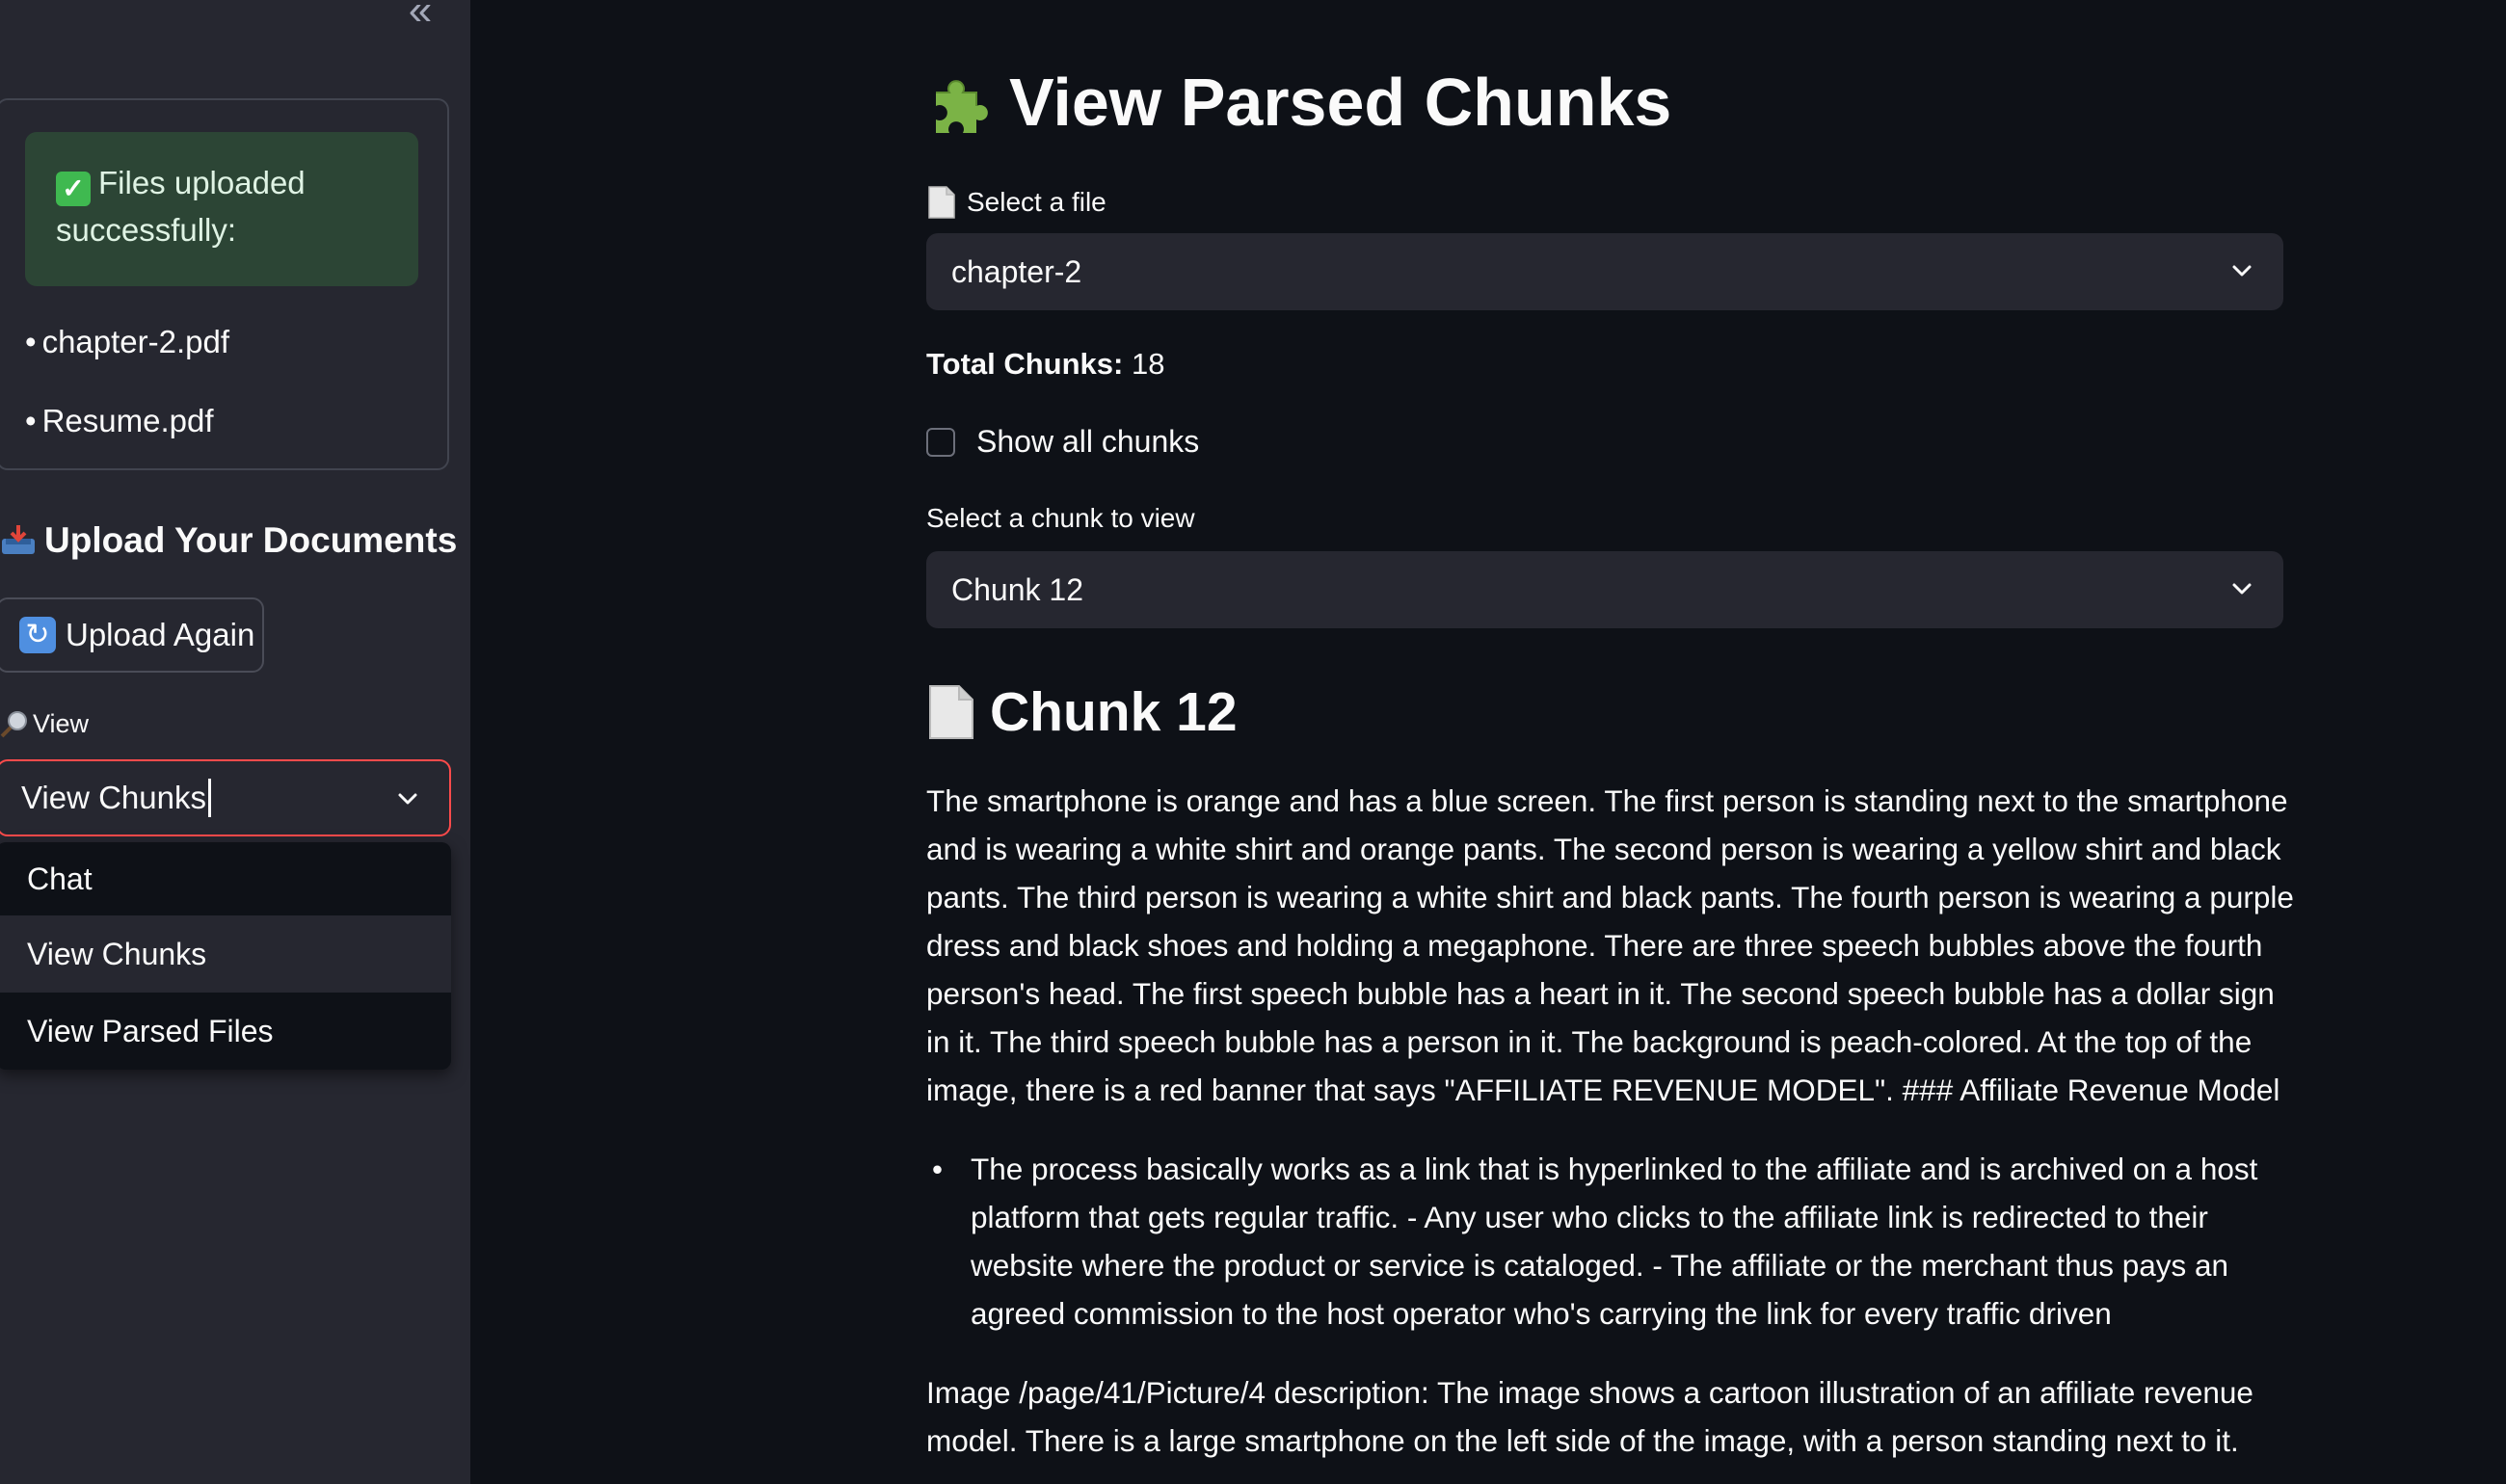 The height and width of the screenshot is (1484, 2506). What do you see at coordinates (37, 635) in the screenshot?
I see `refresh-icon` at bounding box center [37, 635].